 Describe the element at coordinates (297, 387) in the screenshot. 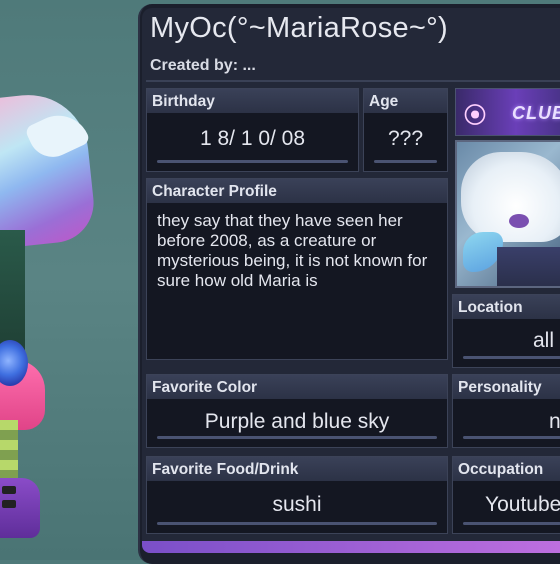

I see `favorite-color-label: Favorite Color` at that location.